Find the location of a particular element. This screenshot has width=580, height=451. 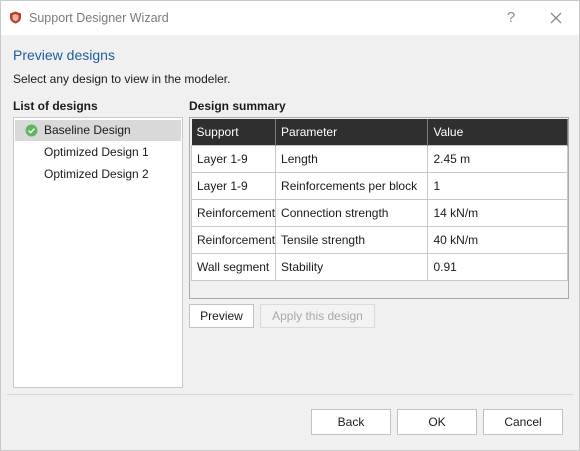

value-cell: 14 kN/m is located at coordinates (497, 213).